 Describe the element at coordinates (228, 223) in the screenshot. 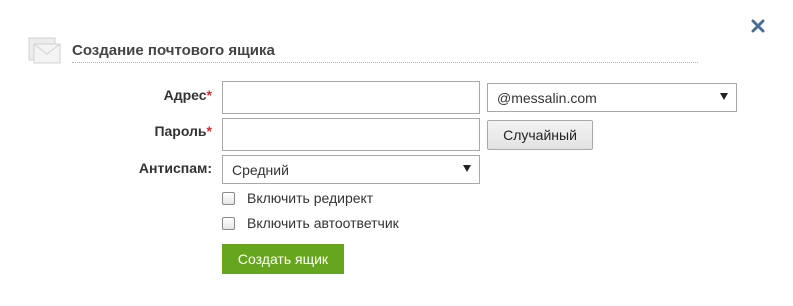

I see `autoresponder-checkbox` at that location.